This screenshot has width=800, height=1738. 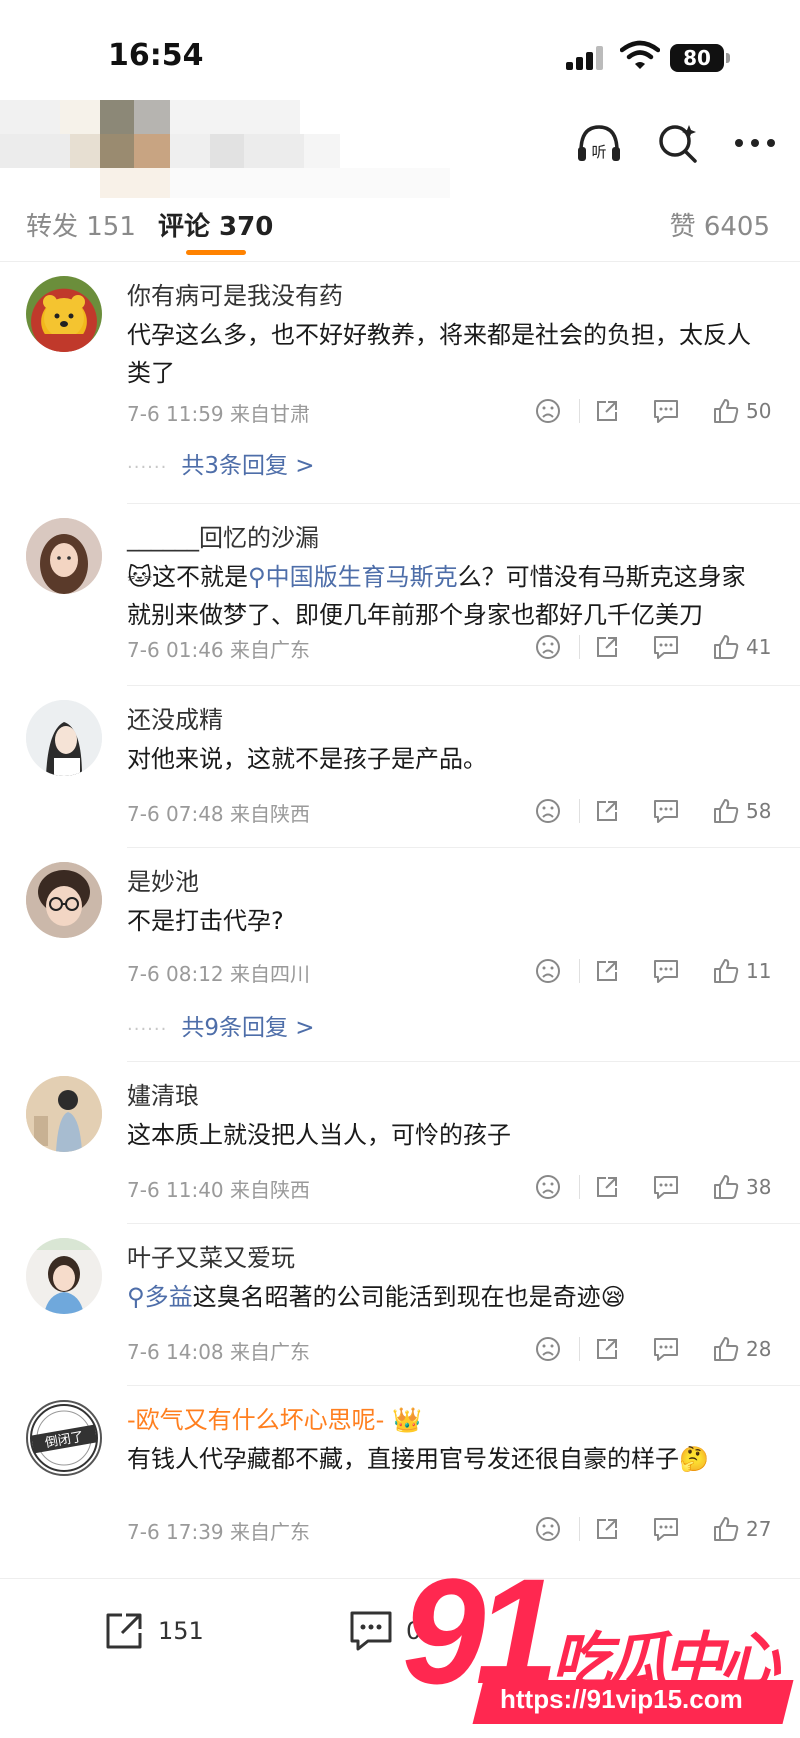 What do you see at coordinates (759, 811) in the screenshot?
I see `like-count: 58` at bounding box center [759, 811].